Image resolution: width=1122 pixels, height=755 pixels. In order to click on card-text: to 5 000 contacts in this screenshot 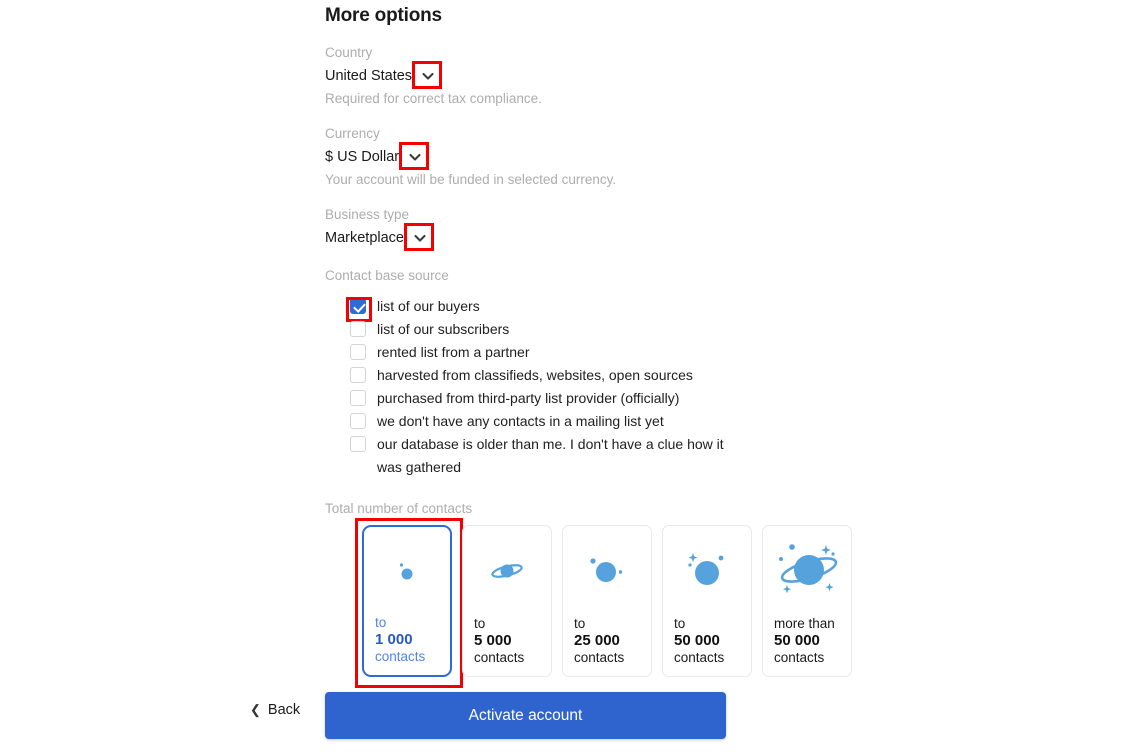, I will do `click(507, 640)`.